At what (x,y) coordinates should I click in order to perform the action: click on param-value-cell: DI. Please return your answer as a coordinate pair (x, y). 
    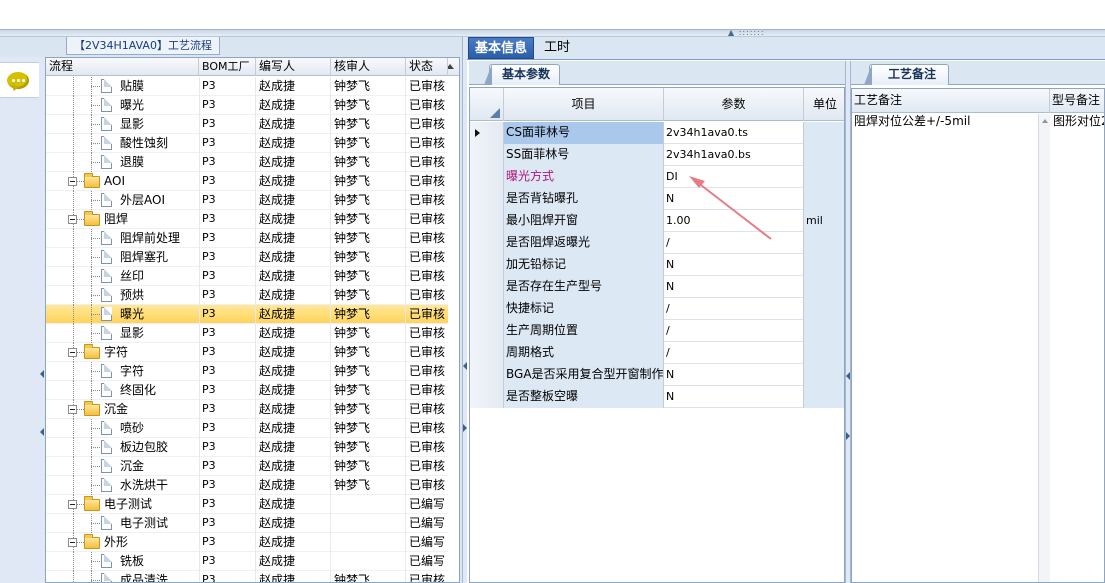
    Looking at the image, I should click on (734, 177).